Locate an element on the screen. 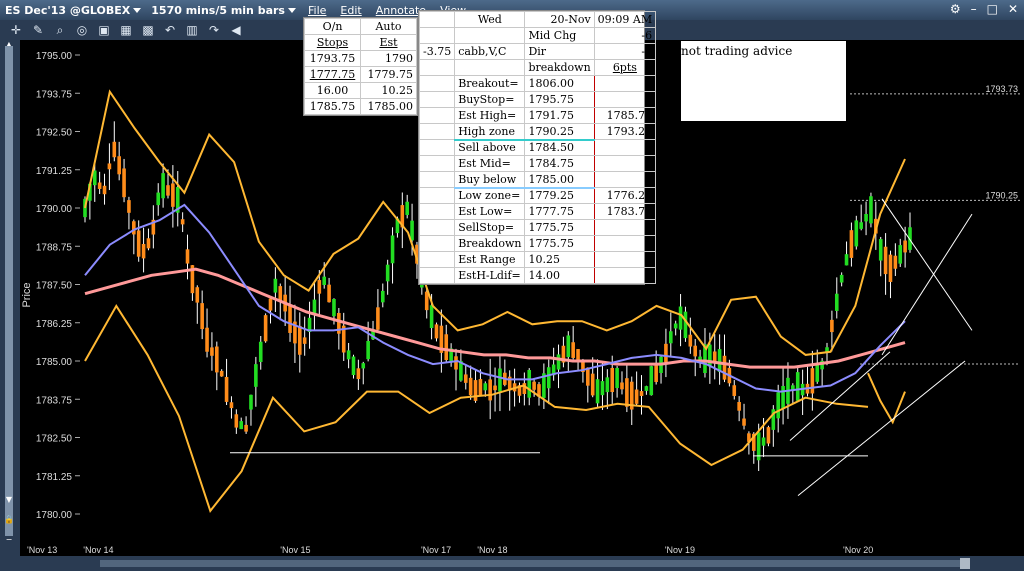 This screenshot has width=1024, height=571. price-flag-label: 1793.73 is located at coordinates (1001, 89).